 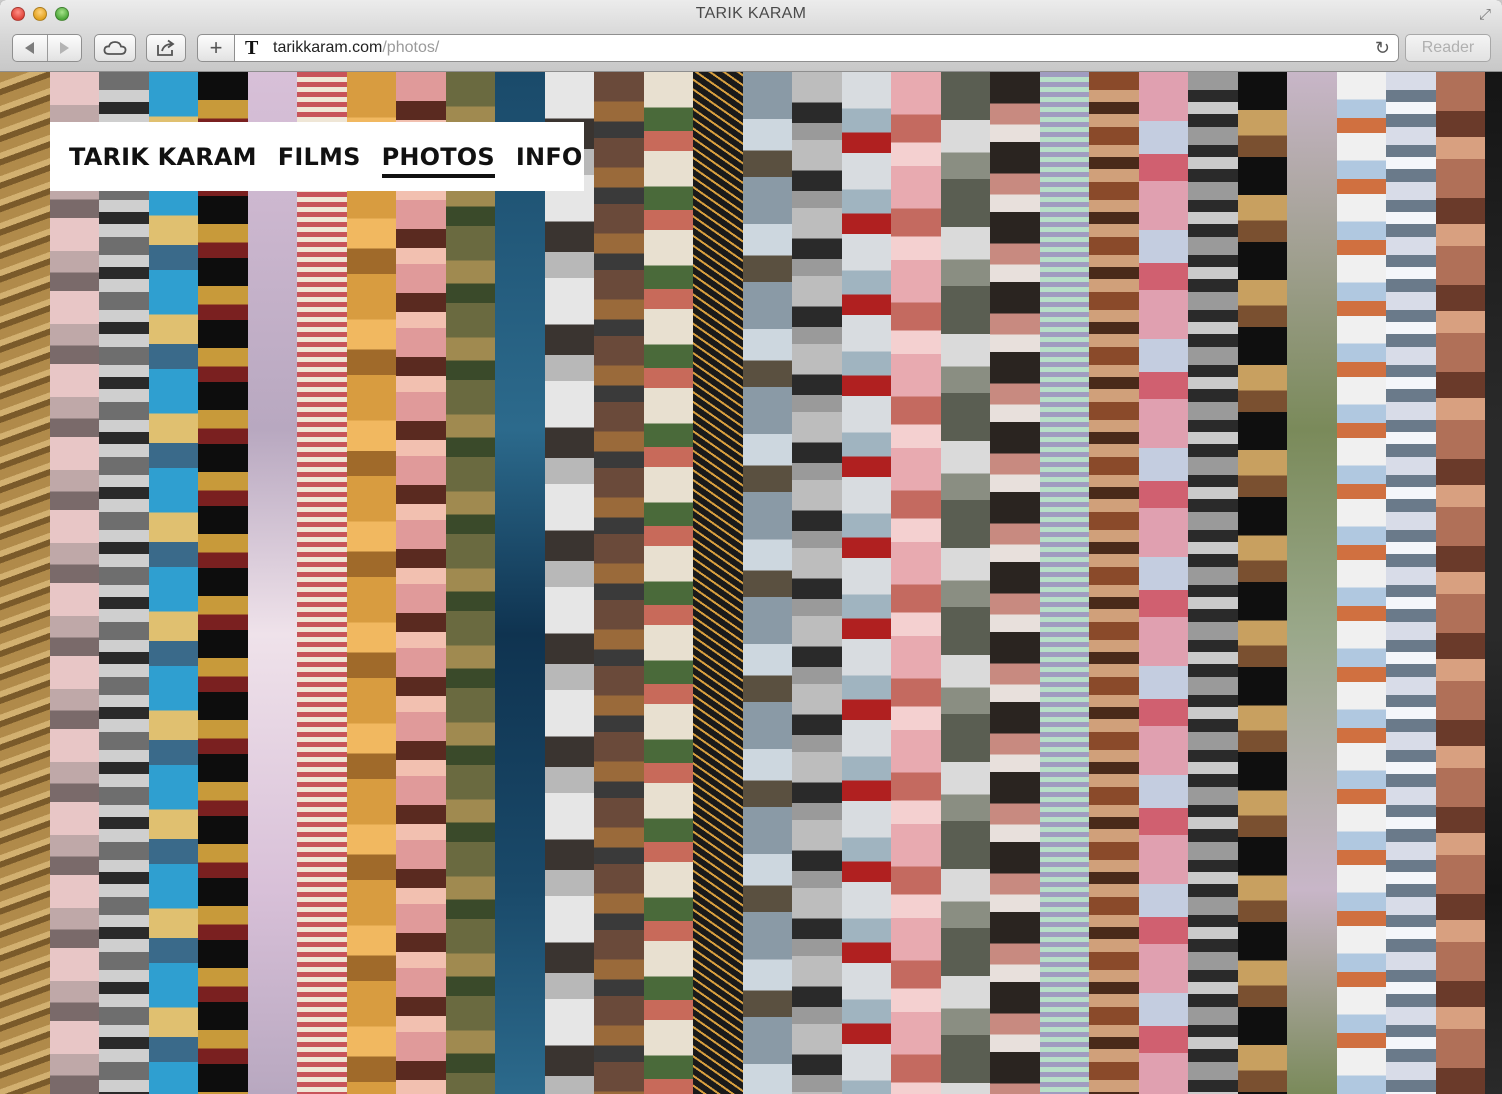 I want to click on site-navigation: TARIK KARAM FILMS PHOTOS INFO, so click(x=317, y=156).